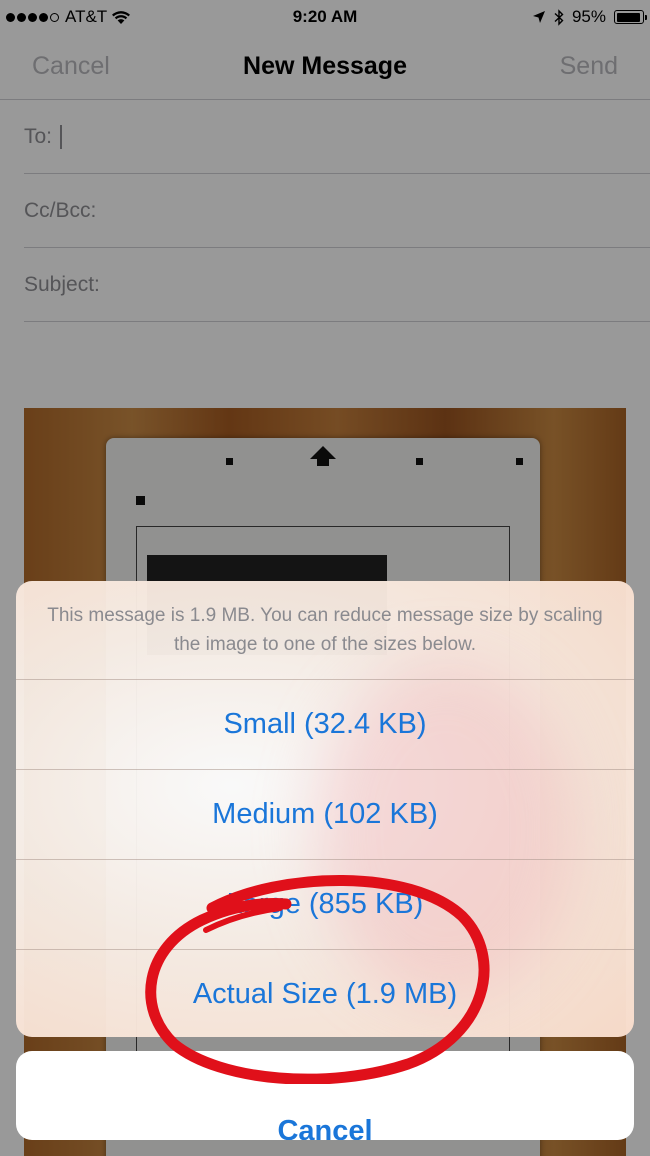  What do you see at coordinates (325, 904) in the screenshot?
I see `large-size-button: Large (855 KB)` at bounding box center [325, 904].